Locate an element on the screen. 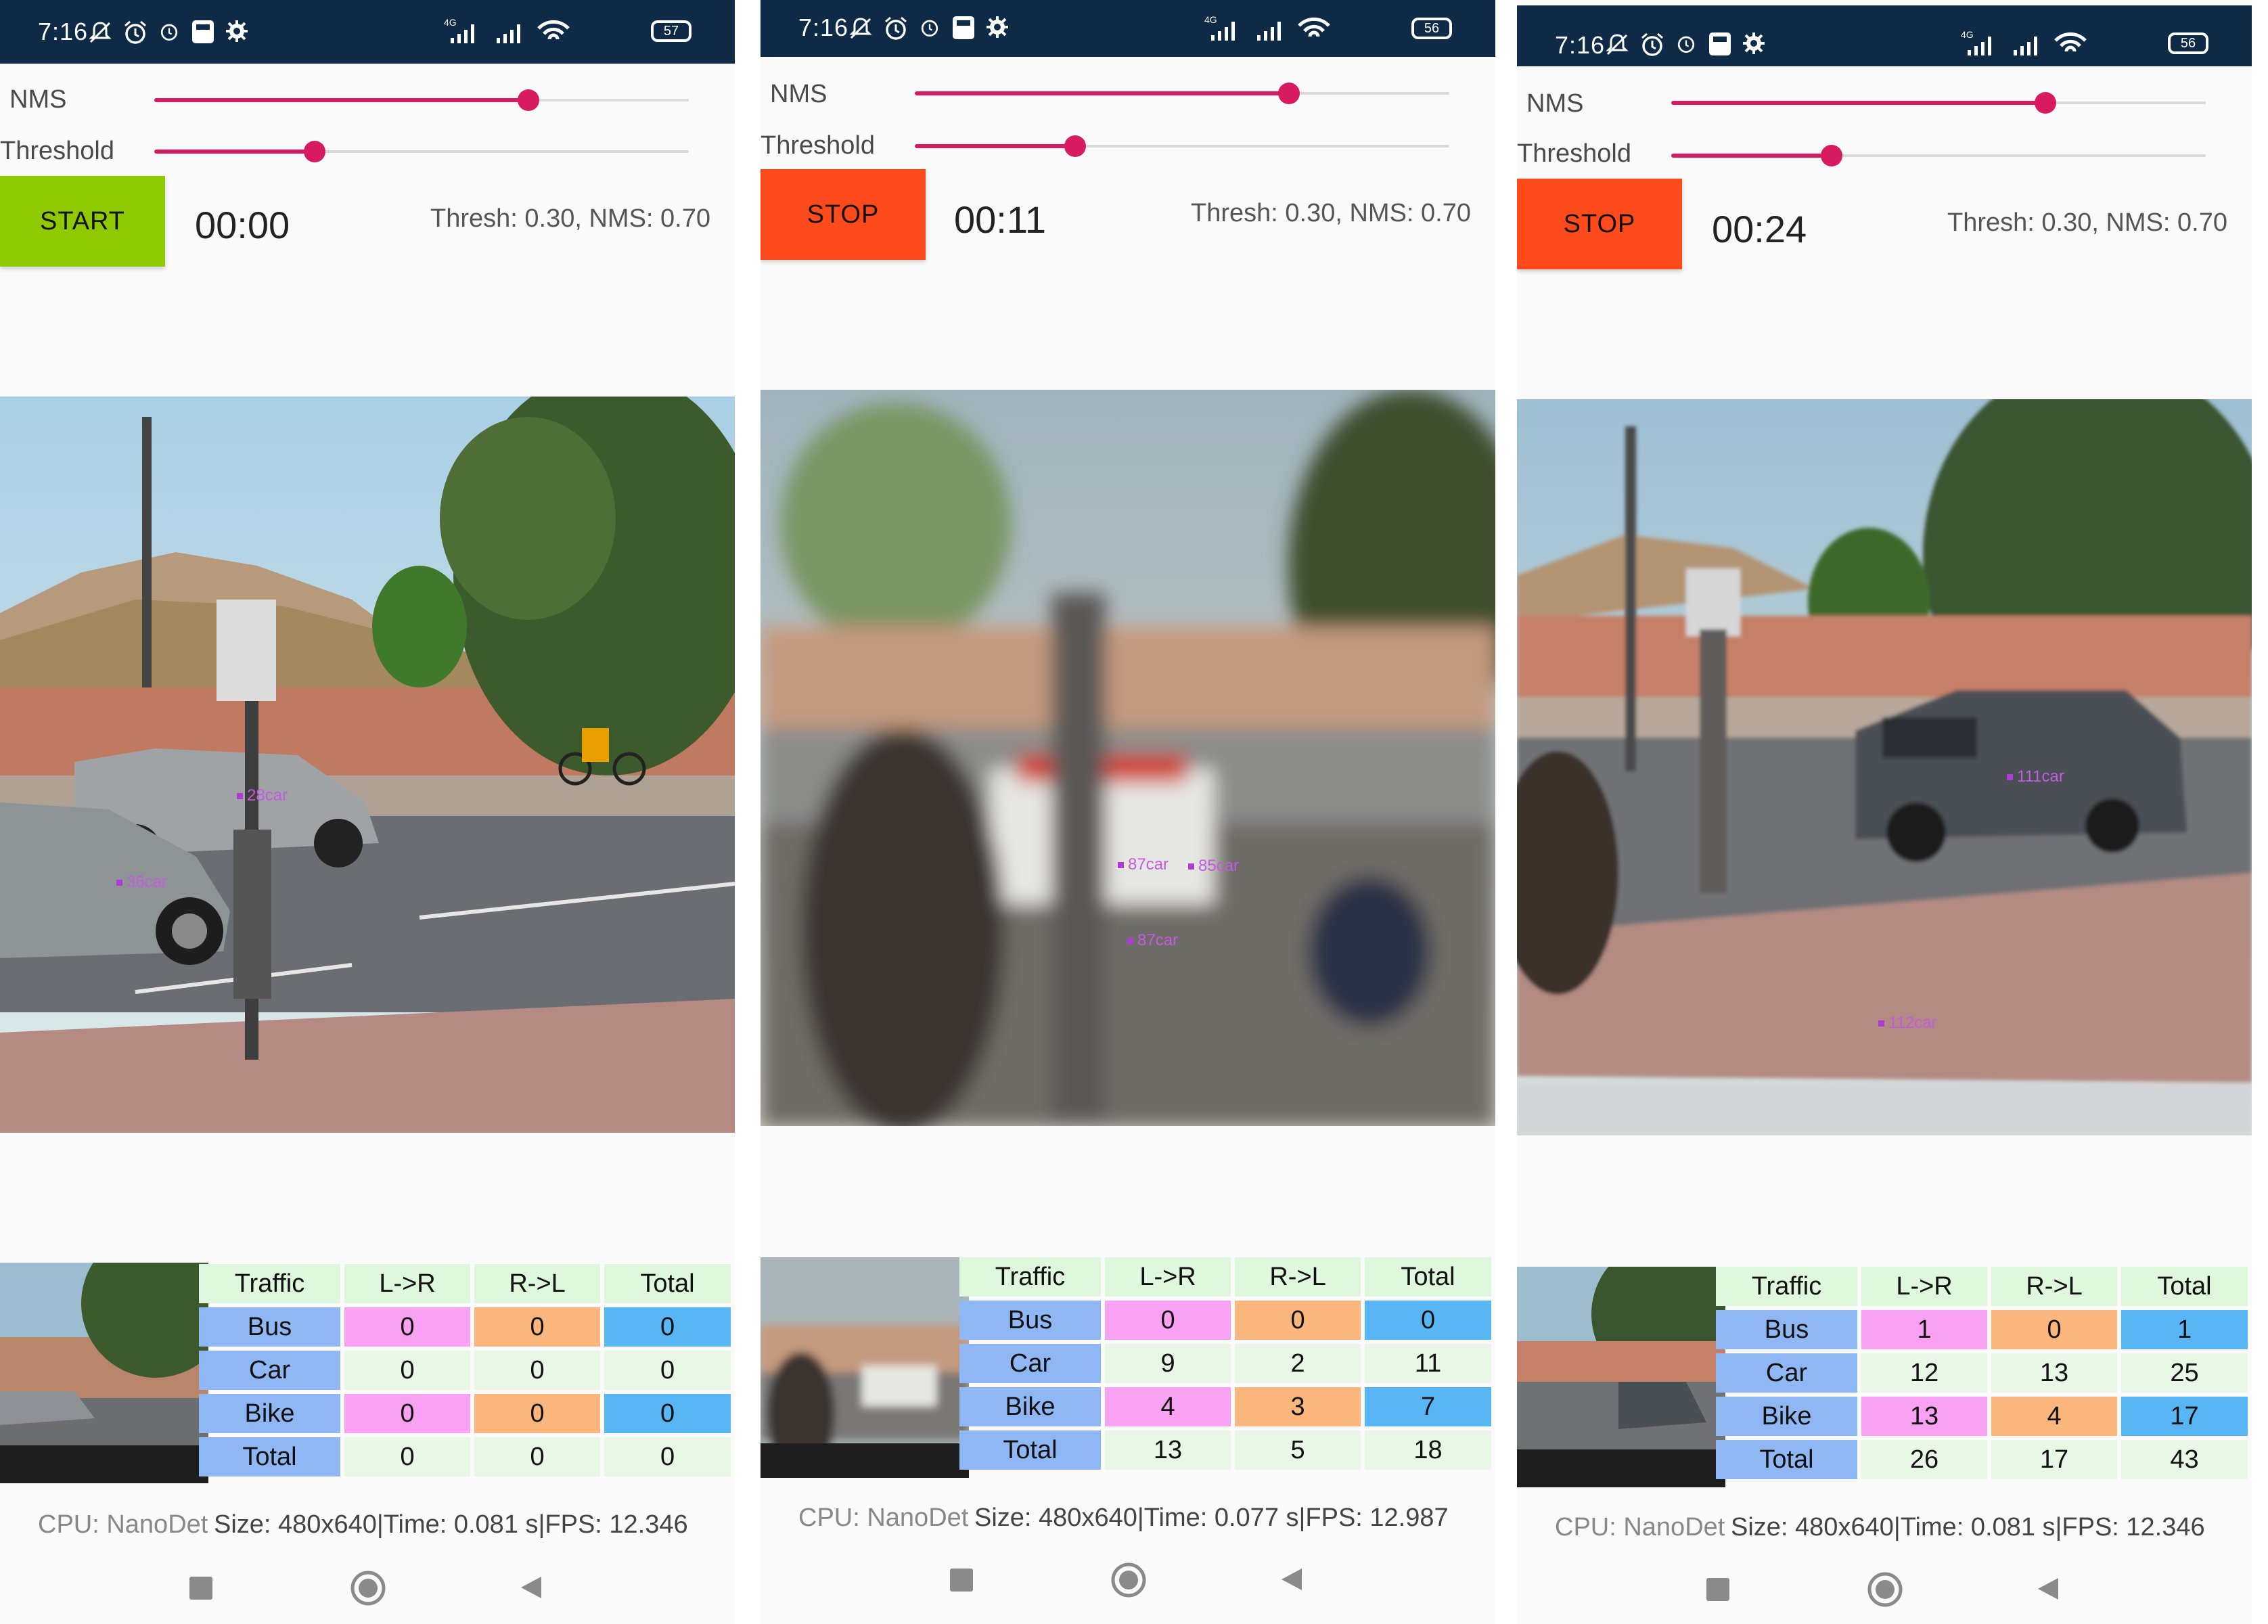  cell-rtl: 3 is located at coordinates (1298, 1406).